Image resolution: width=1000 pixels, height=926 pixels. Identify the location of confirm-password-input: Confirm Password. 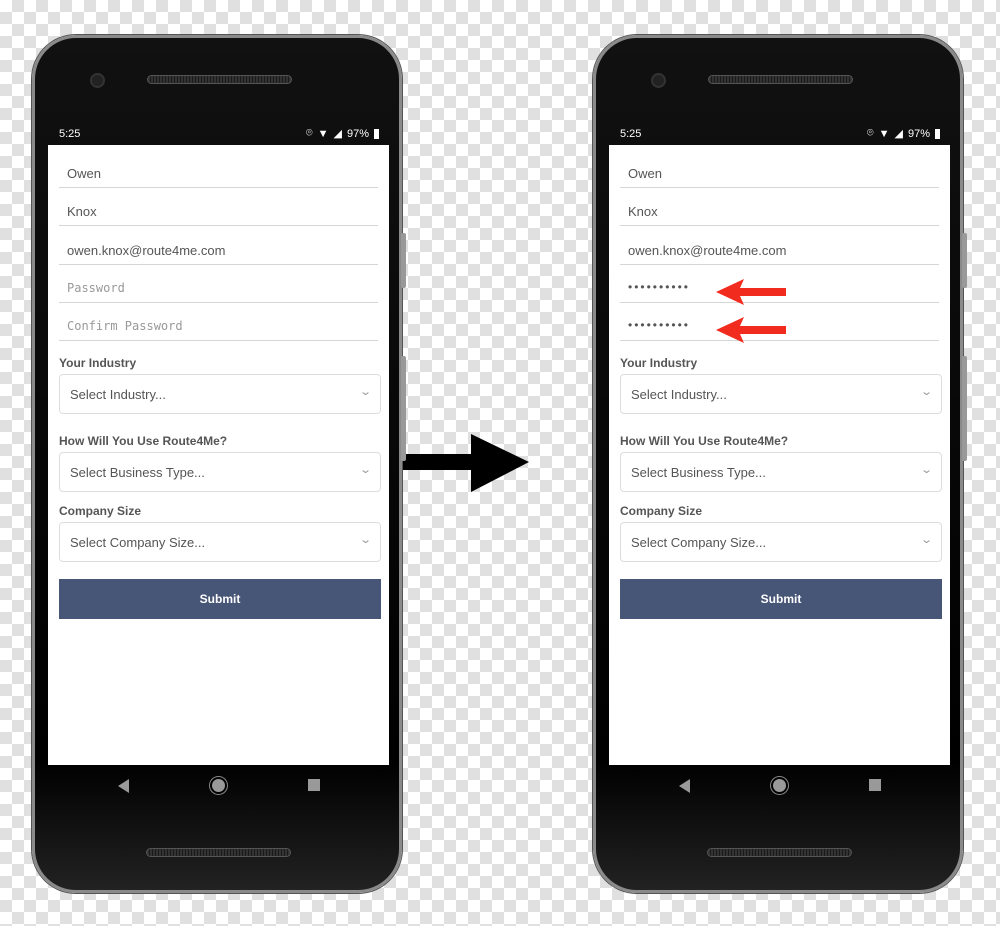
(218, 327).